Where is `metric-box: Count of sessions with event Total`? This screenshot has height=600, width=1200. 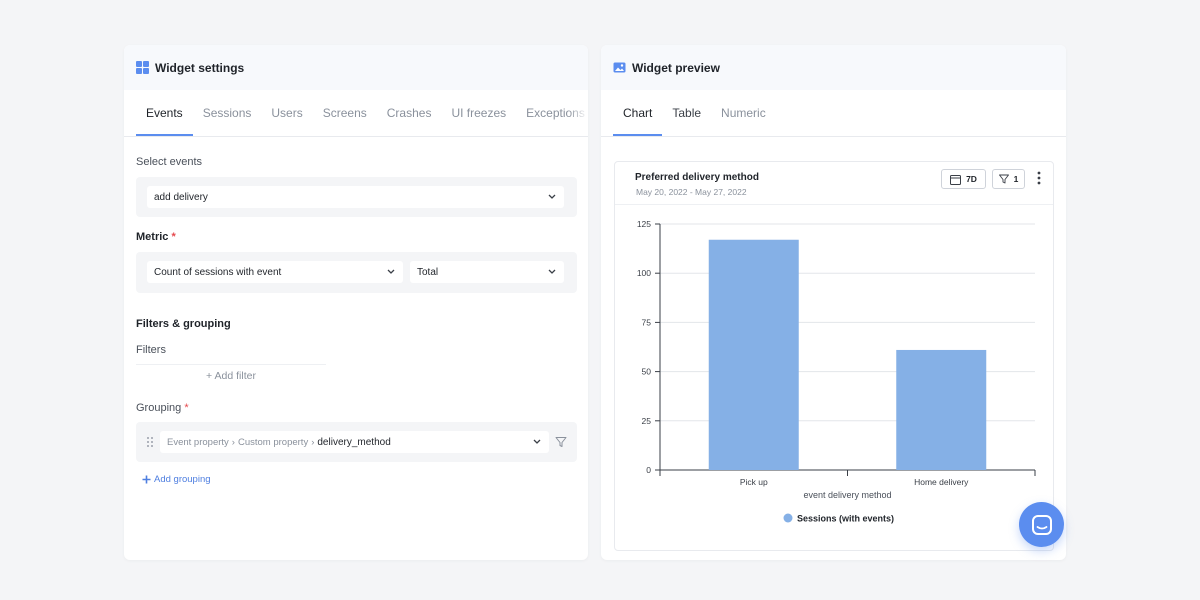 metric-box: Count of sessions with event Total is located at coordinates (356, 272).